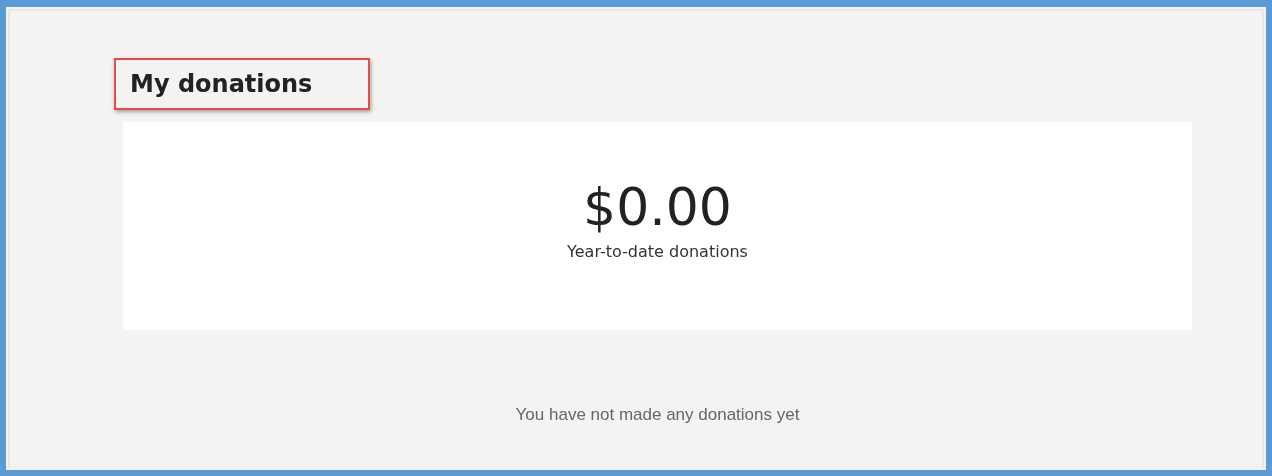  Describe the element at coordinates (657, 207) in the screenshot. I see `donation-total: $0.00` at that location.